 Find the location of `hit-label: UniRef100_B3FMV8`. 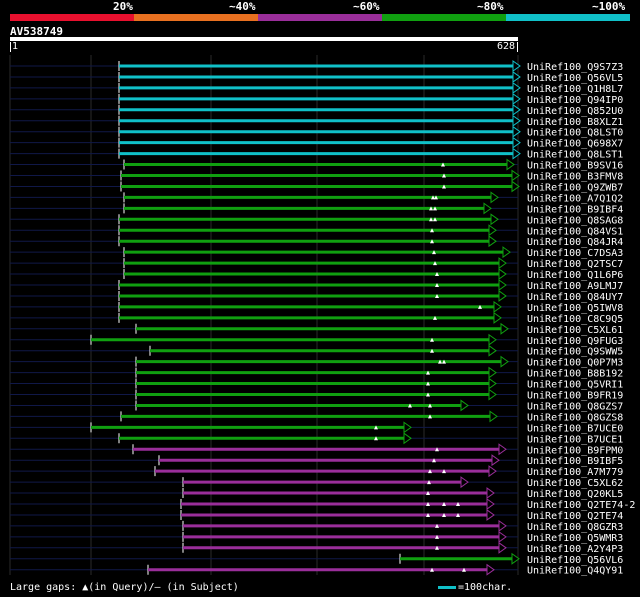

hit-label: UniRef100_B3FMV8 is located at coordinates (575, 177).